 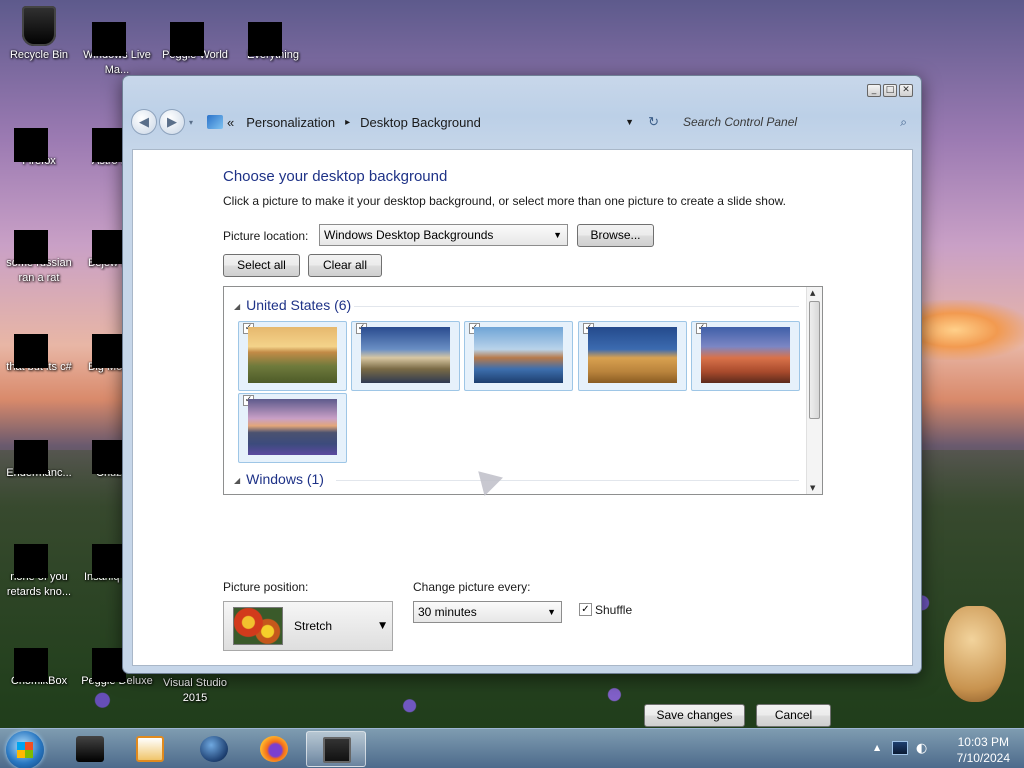 What do you see at coordinates (90, 749) in the screenshot?
I see `taskbar-item-explorer` at bounding box center [90, 749].